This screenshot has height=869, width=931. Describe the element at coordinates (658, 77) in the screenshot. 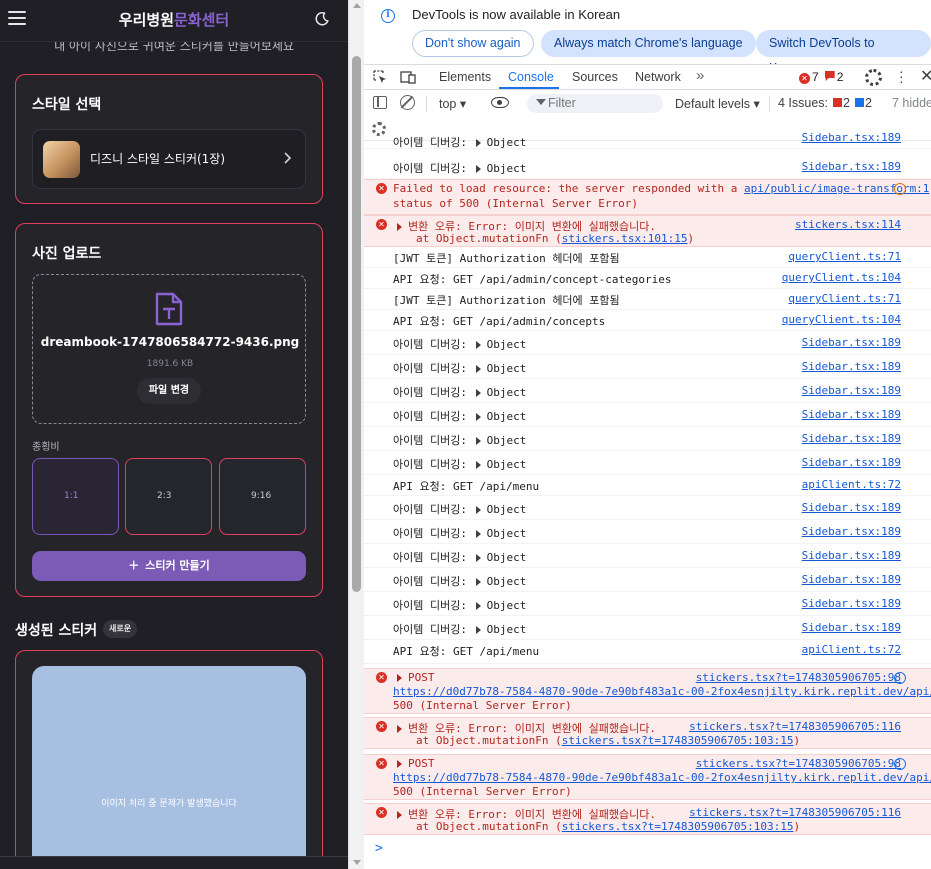

I see `tab-network: Network` at that location.